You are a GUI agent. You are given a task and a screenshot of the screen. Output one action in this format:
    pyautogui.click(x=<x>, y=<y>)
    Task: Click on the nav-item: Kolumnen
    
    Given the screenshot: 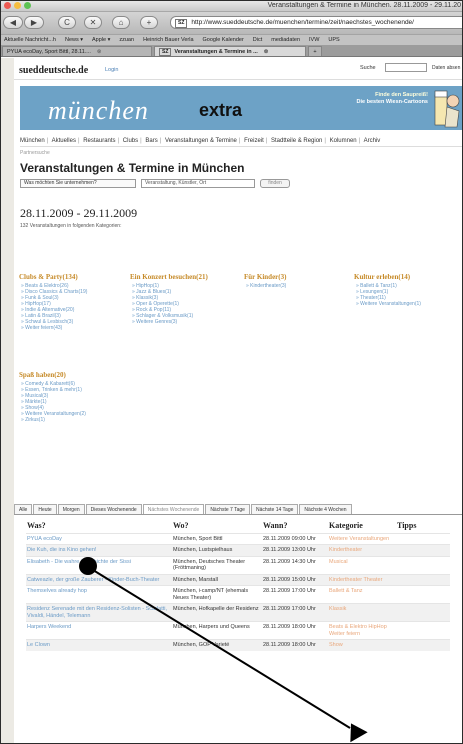 What is the action you would take?
    pyautogui.click(x=343, y=141)
    